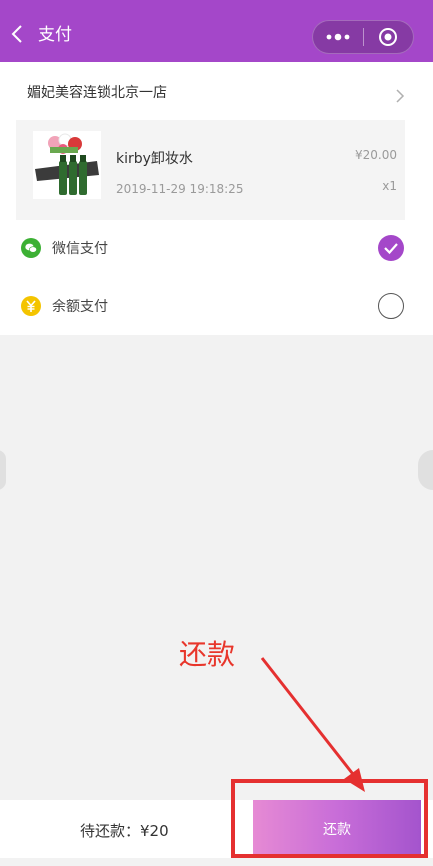 This screenshot has height=866, width=433. Describe the element at coordinates (180, 189) in the screenshot. I see `order-time: 2019-11-29 19:18:25` at that location.